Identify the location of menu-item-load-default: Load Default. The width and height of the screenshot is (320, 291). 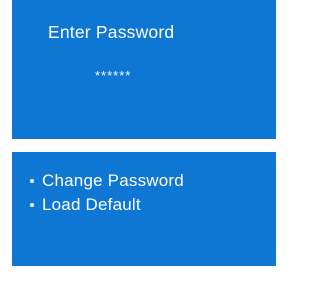
(107, 205).